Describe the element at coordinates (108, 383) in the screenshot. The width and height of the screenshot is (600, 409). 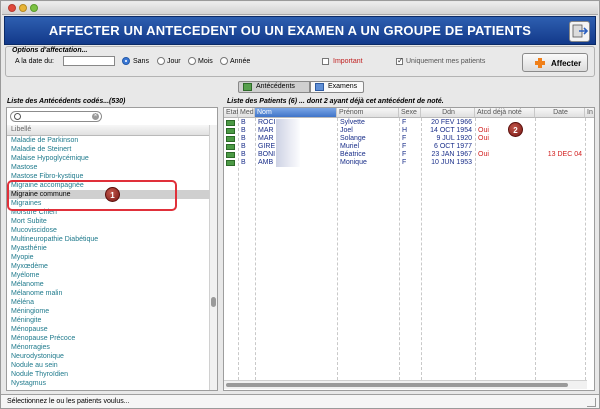
I see `list-item: Nystagmus` at that location.